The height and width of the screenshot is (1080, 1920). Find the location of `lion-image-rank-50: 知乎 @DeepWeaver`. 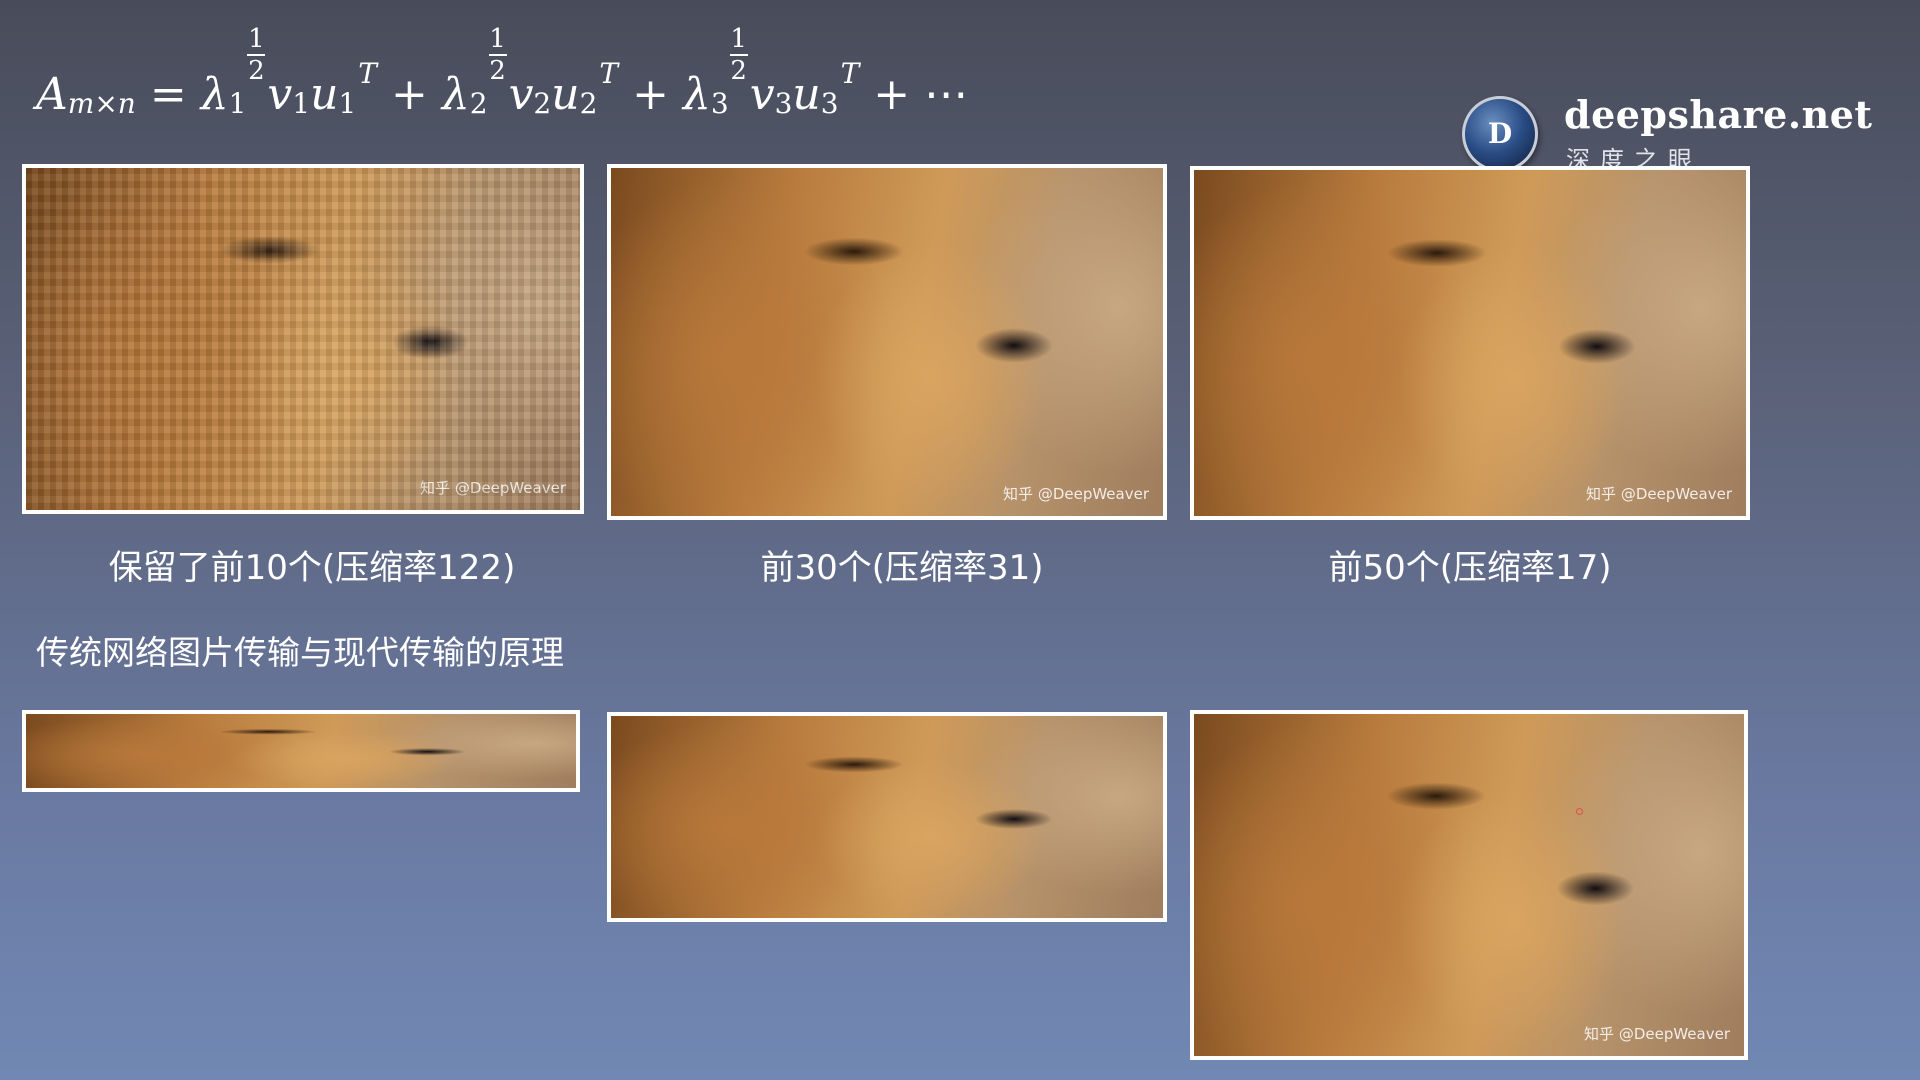

lion-image-rank-50: 知乎 @DeepWeaver is located at coordinates (1470, 343).